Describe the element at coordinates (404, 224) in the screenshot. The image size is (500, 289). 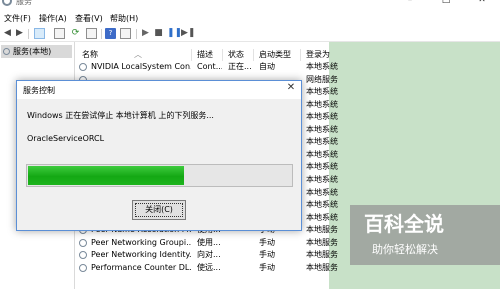
I see `watermark-title: 百科全说` at that location.